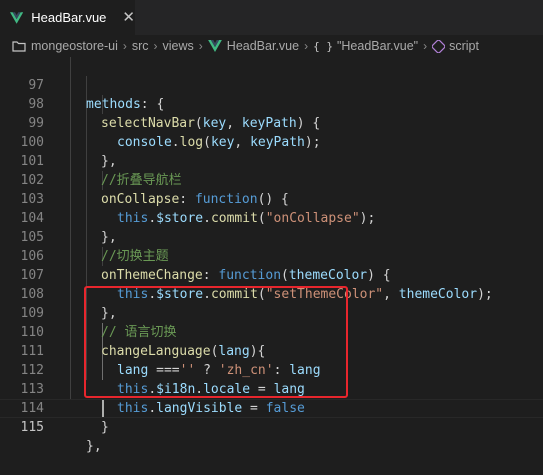 This screenshot has height=475, width=543. I want to click on code-line: 105 //切换主题, so click(271, 236).